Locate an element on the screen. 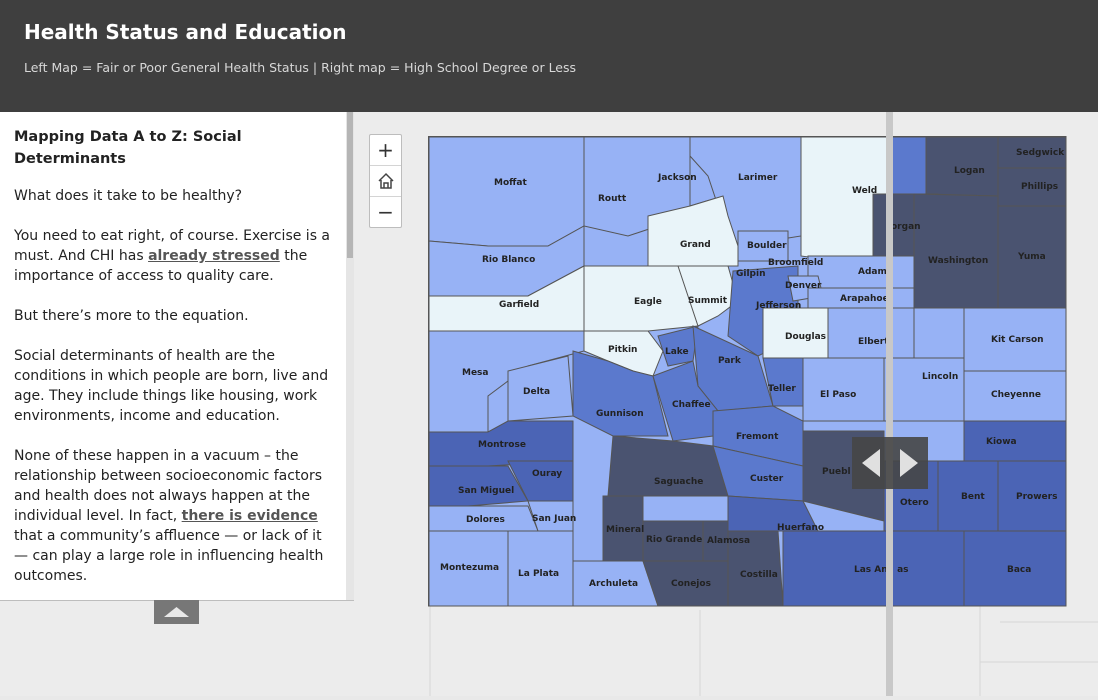  county-weld-east is located at coordinates (908, 166).